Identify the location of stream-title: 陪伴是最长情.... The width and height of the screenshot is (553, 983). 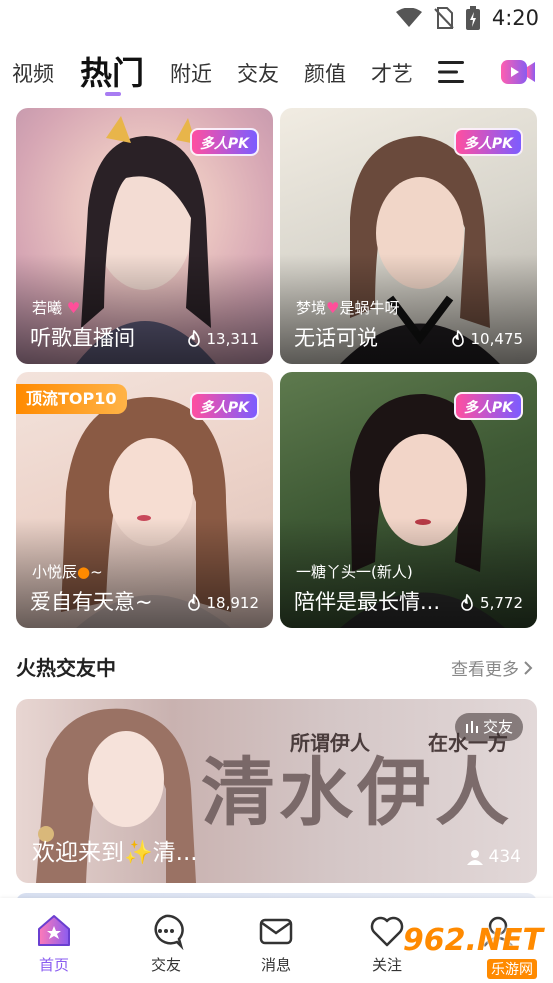
(367, 602).